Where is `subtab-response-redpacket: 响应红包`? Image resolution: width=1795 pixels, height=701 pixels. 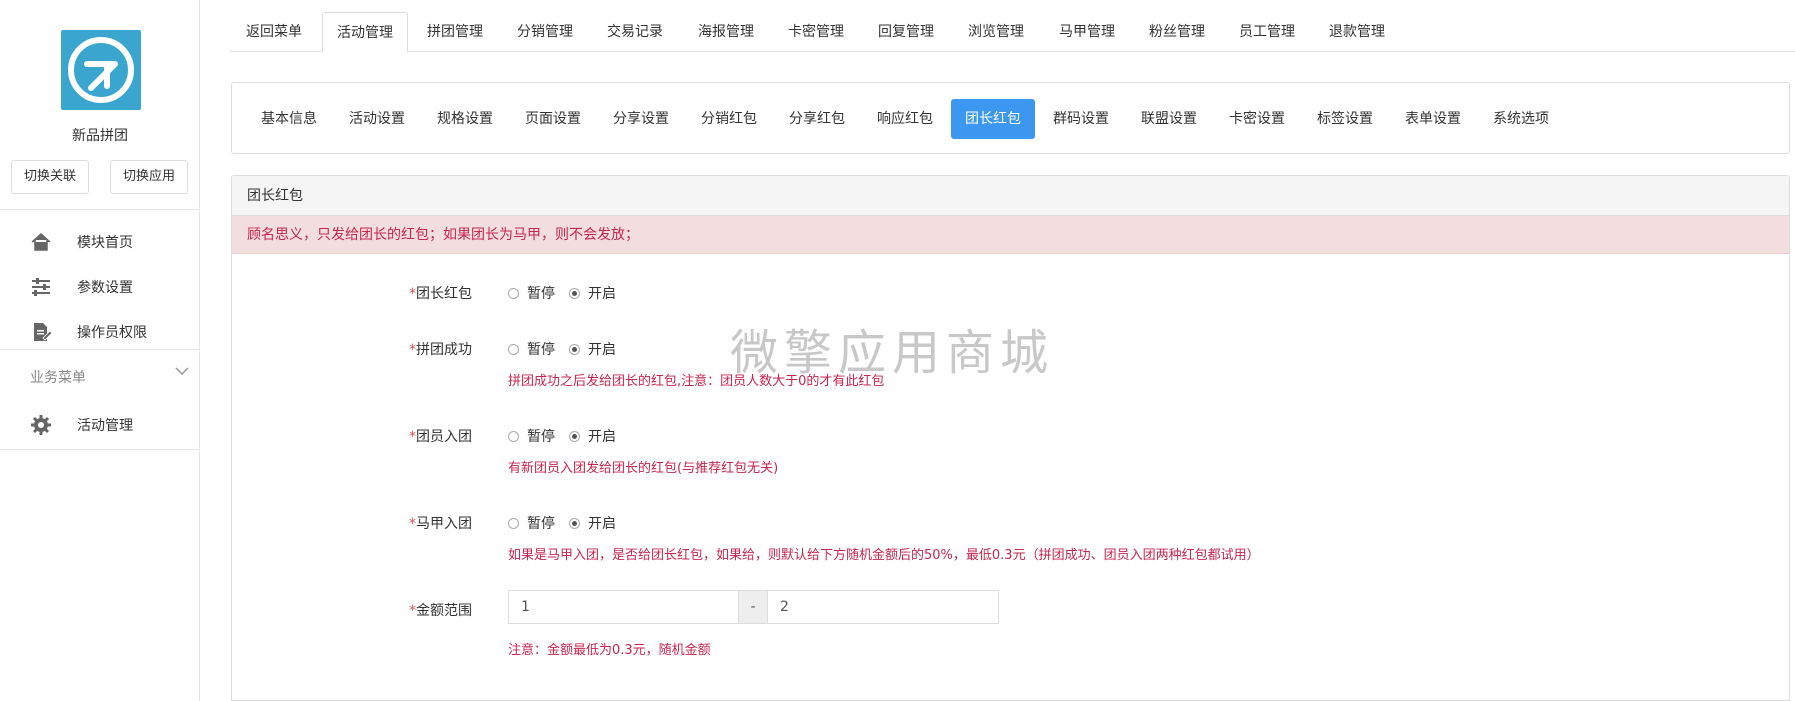
subtab-response-redpacket: 响应红包 is located at coordinates (905, 119).